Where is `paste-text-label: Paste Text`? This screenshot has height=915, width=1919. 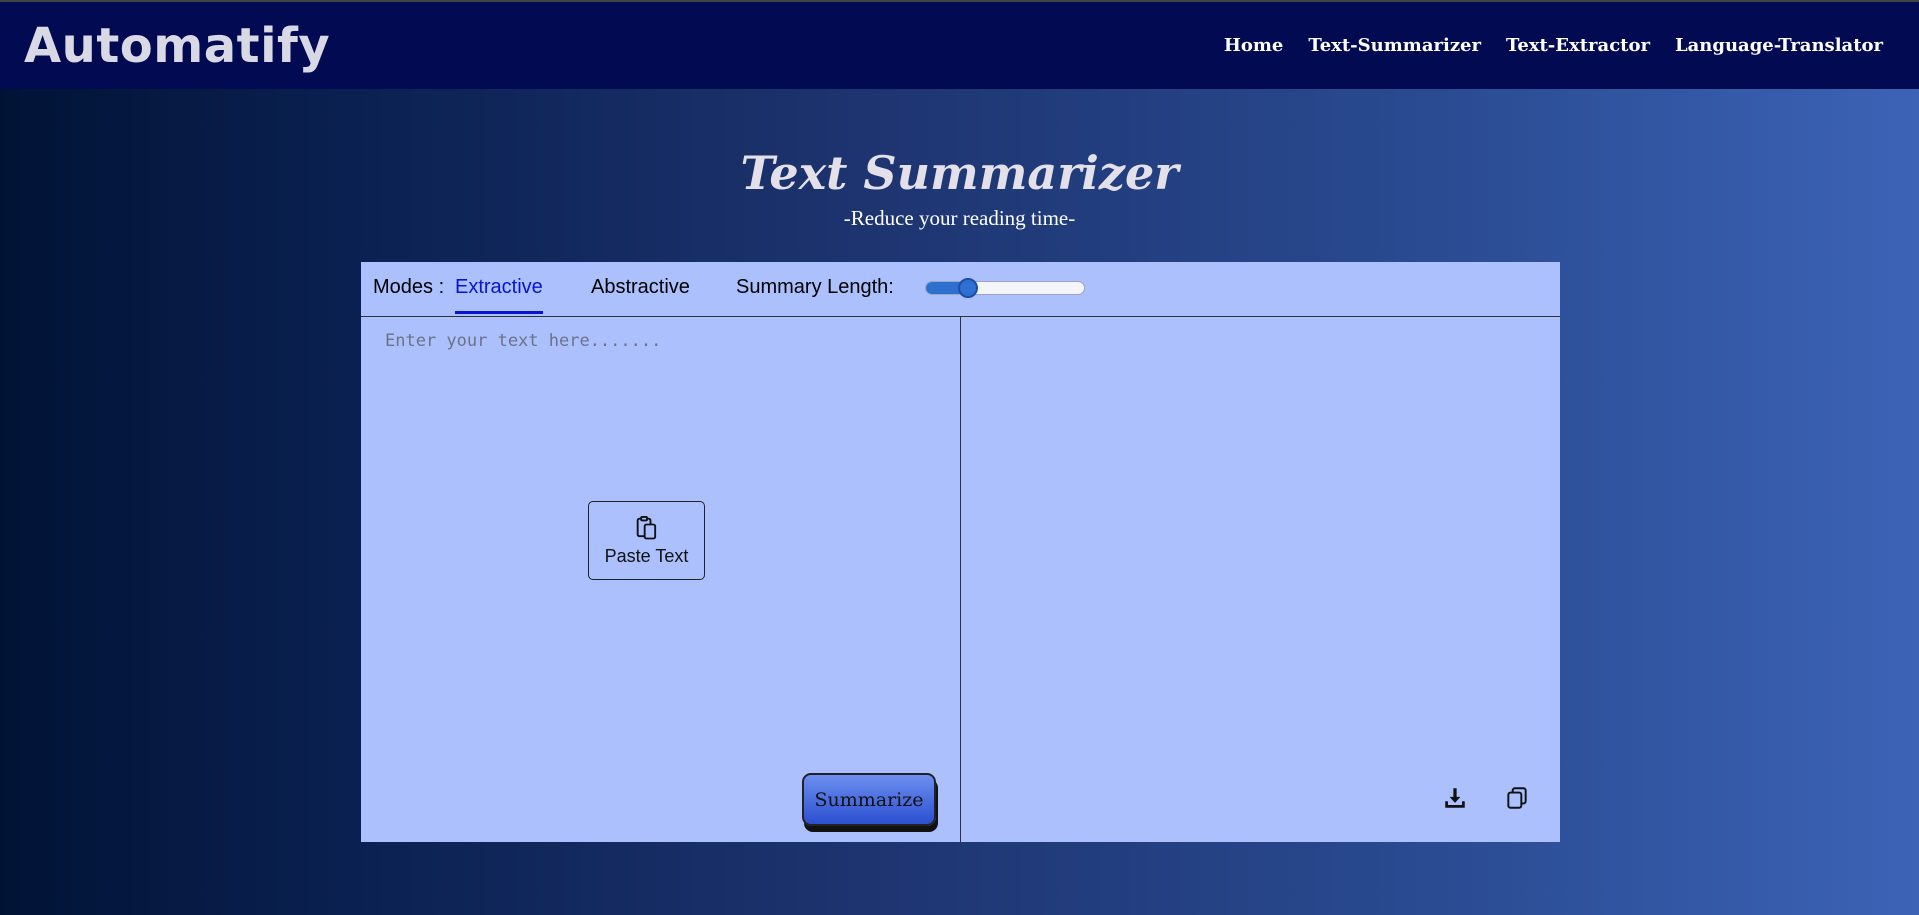
paste-text-label: Paste Text is located at coordinates (646, 556).